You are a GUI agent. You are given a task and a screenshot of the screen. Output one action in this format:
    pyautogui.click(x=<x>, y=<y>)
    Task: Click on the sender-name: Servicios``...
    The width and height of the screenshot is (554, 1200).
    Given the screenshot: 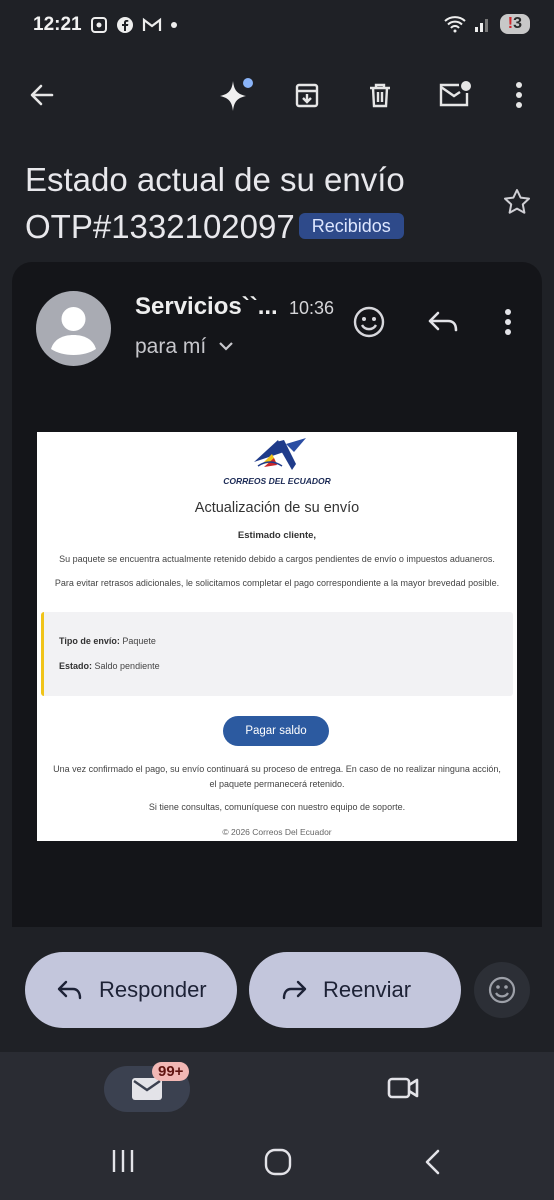 What is the action you would take?
    pyautogui.click(x=206, y=307)
    